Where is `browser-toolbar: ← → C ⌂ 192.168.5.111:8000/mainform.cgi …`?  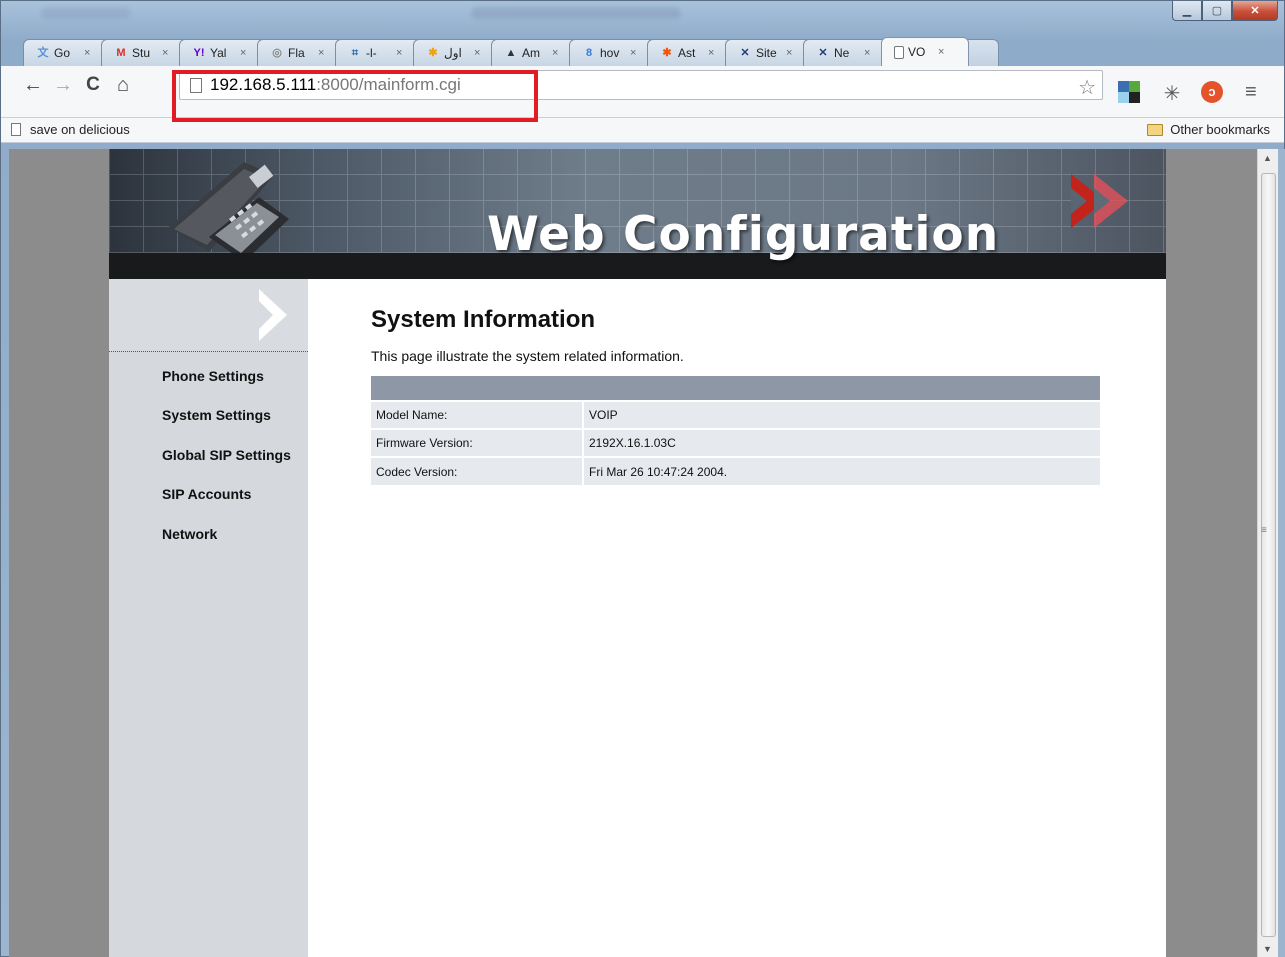
browser-toolbar: ← → C ⌂ 192.168.5.111:8000/mainform.cgi … is located at coordinates (642, 92).